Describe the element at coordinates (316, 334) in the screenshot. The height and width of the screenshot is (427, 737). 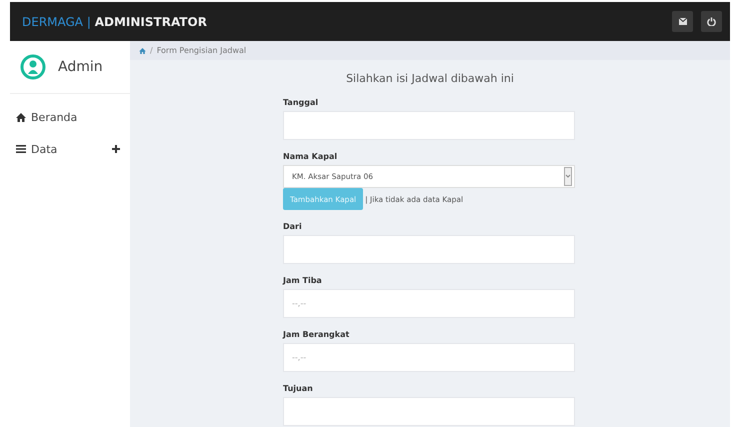
I see `field-label: Jam Berangkat` at that location.